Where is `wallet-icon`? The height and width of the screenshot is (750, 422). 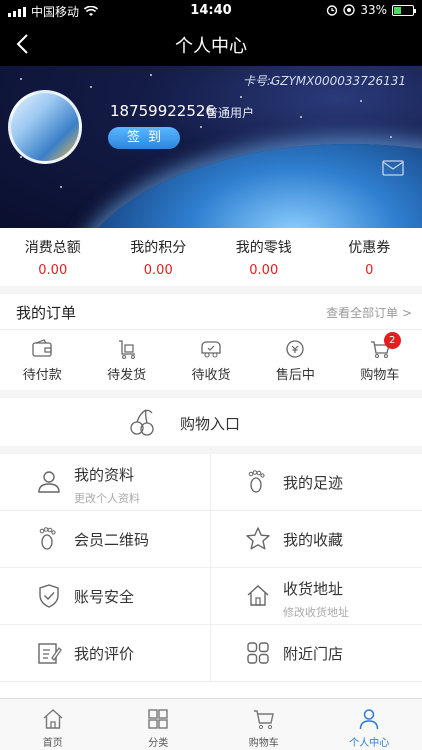
wallet-icon is located at coordinates (42, 348).